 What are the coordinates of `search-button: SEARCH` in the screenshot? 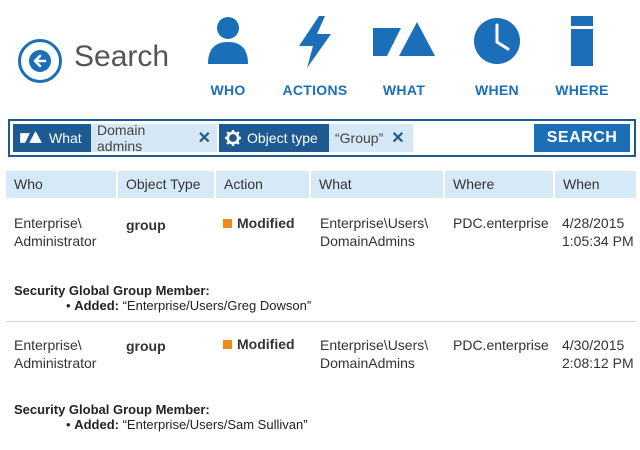 It's located at (582, 138).